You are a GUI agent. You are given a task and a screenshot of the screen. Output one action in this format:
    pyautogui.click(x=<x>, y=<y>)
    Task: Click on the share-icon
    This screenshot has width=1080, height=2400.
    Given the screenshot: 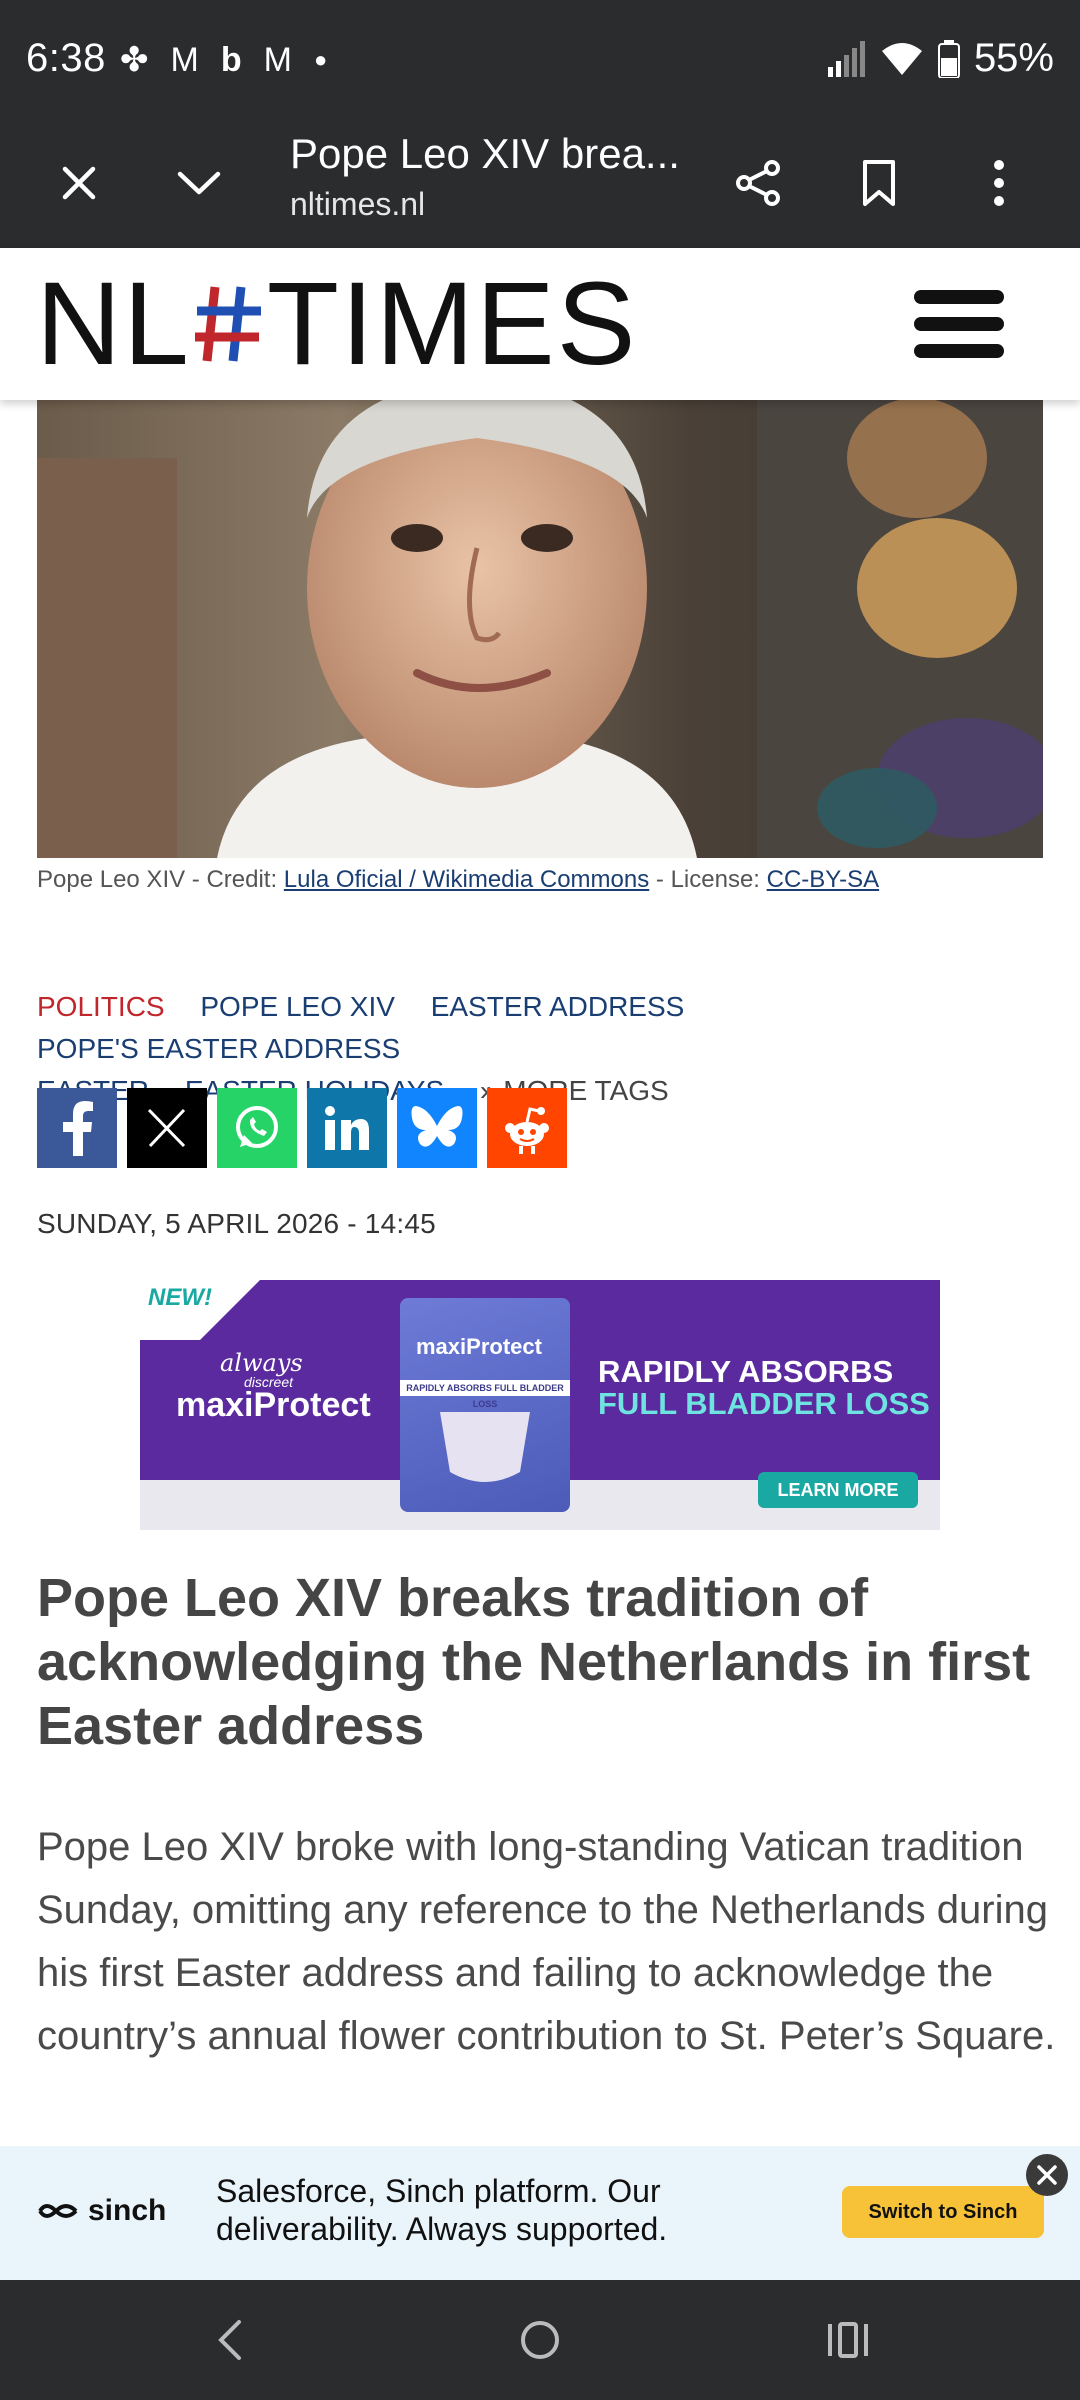 What is the action you would take?
    pyautogui.click(x=758, y=183)
    